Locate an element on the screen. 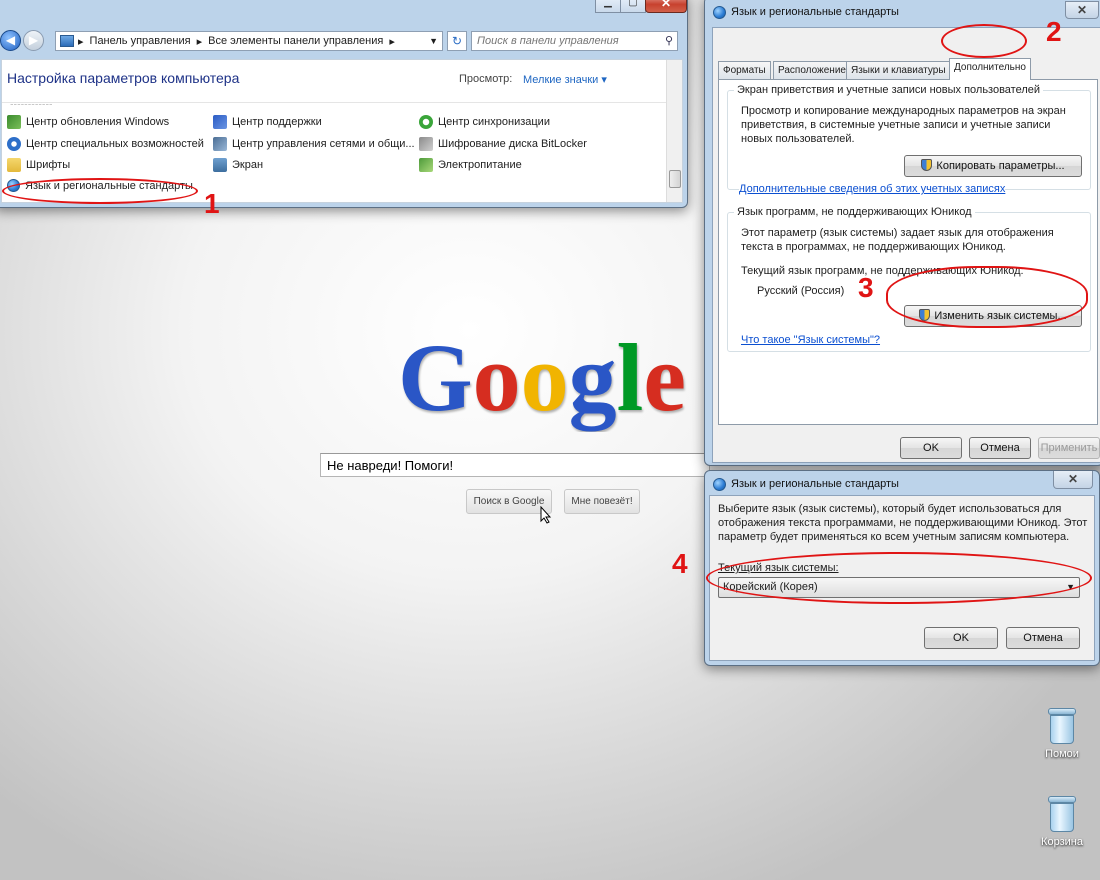  mouse-cursor-icon is located at coordinates (546, 515).